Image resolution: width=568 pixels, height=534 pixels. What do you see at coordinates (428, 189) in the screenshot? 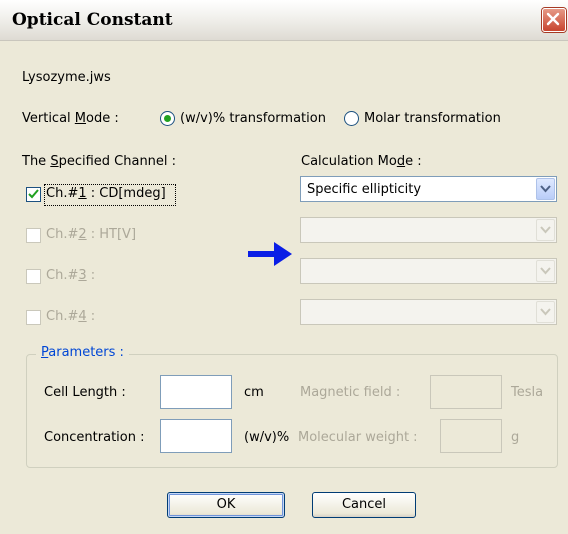
I see `calculation-mode-combo-1: Specific ellipticity` at bounding box center [428, 189].